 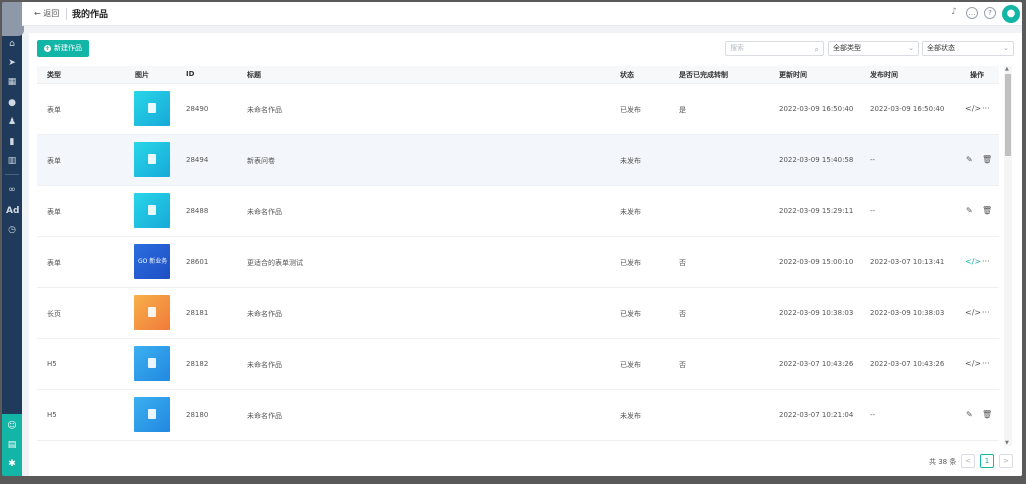 What do you see at coordinates (197, 109) in the screenshot?
I see `cell-id: 28490` at bounding box center [197, 109].